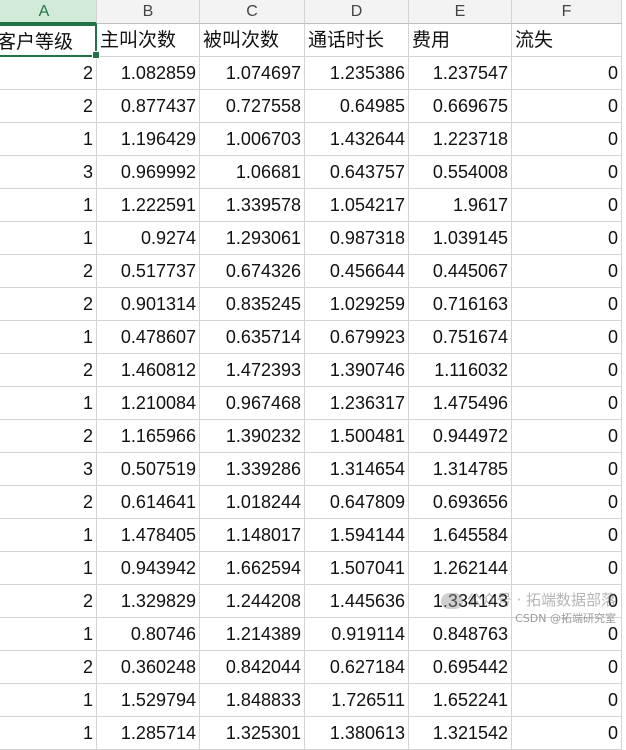 The height and width of the screenshot is (750, 626). What do you see at coordinates (357, 205) in the screenshot?
I see `table-cell: 1.054217` at bounding box center [357, 205].